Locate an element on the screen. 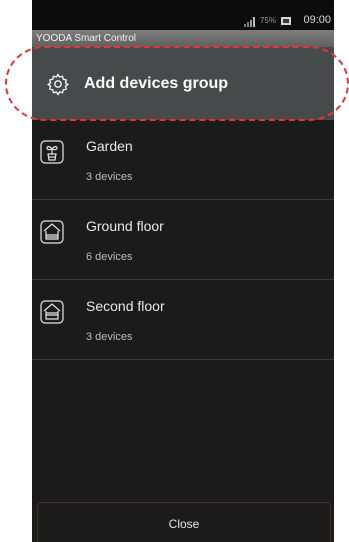 This screenshot has height=542, width=349. signal-icon is located at coordinates (249, 22).